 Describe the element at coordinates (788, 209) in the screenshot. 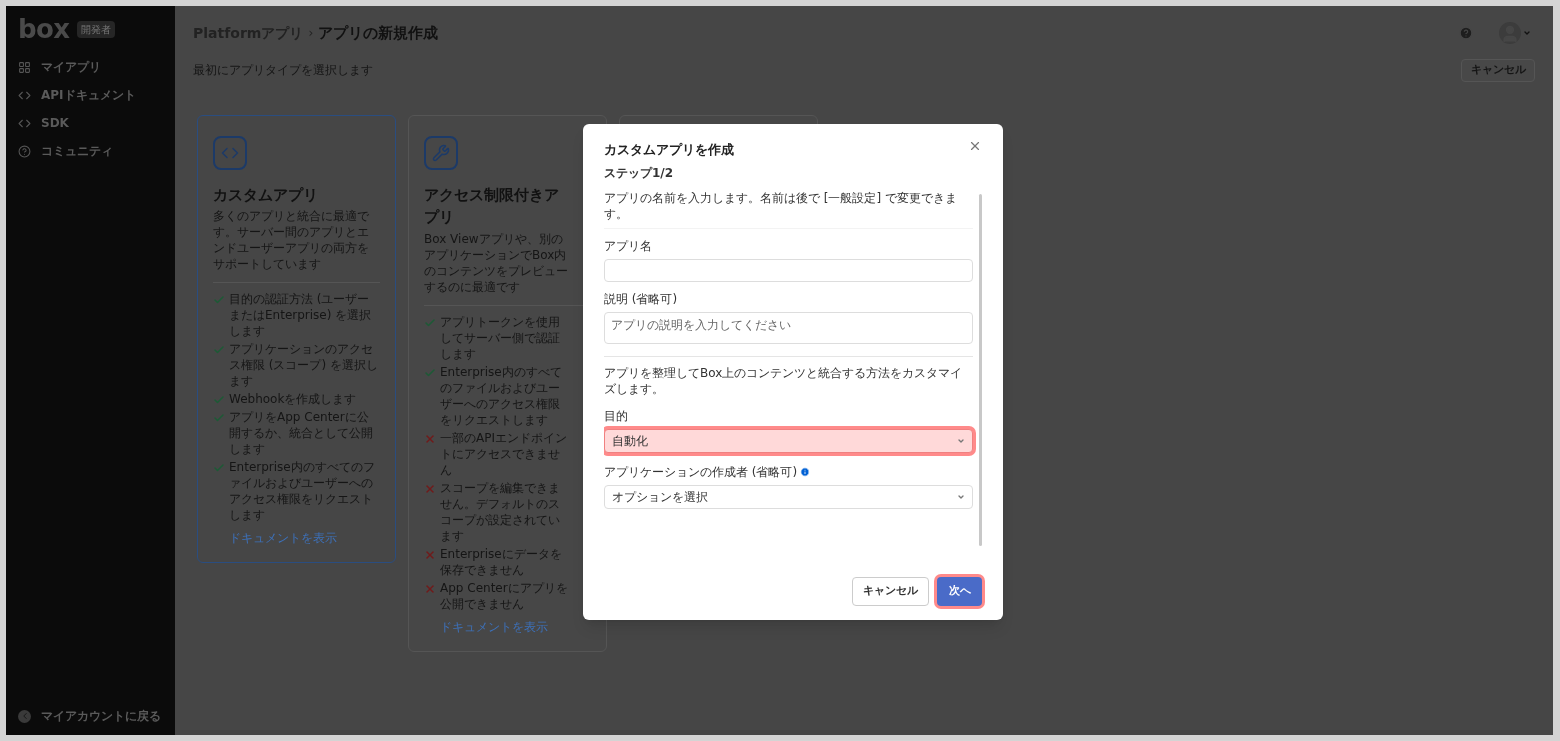

I see `intro-text: アプリの名前を入力します。名前は後で [一般設定] で変更できます。` at that location.